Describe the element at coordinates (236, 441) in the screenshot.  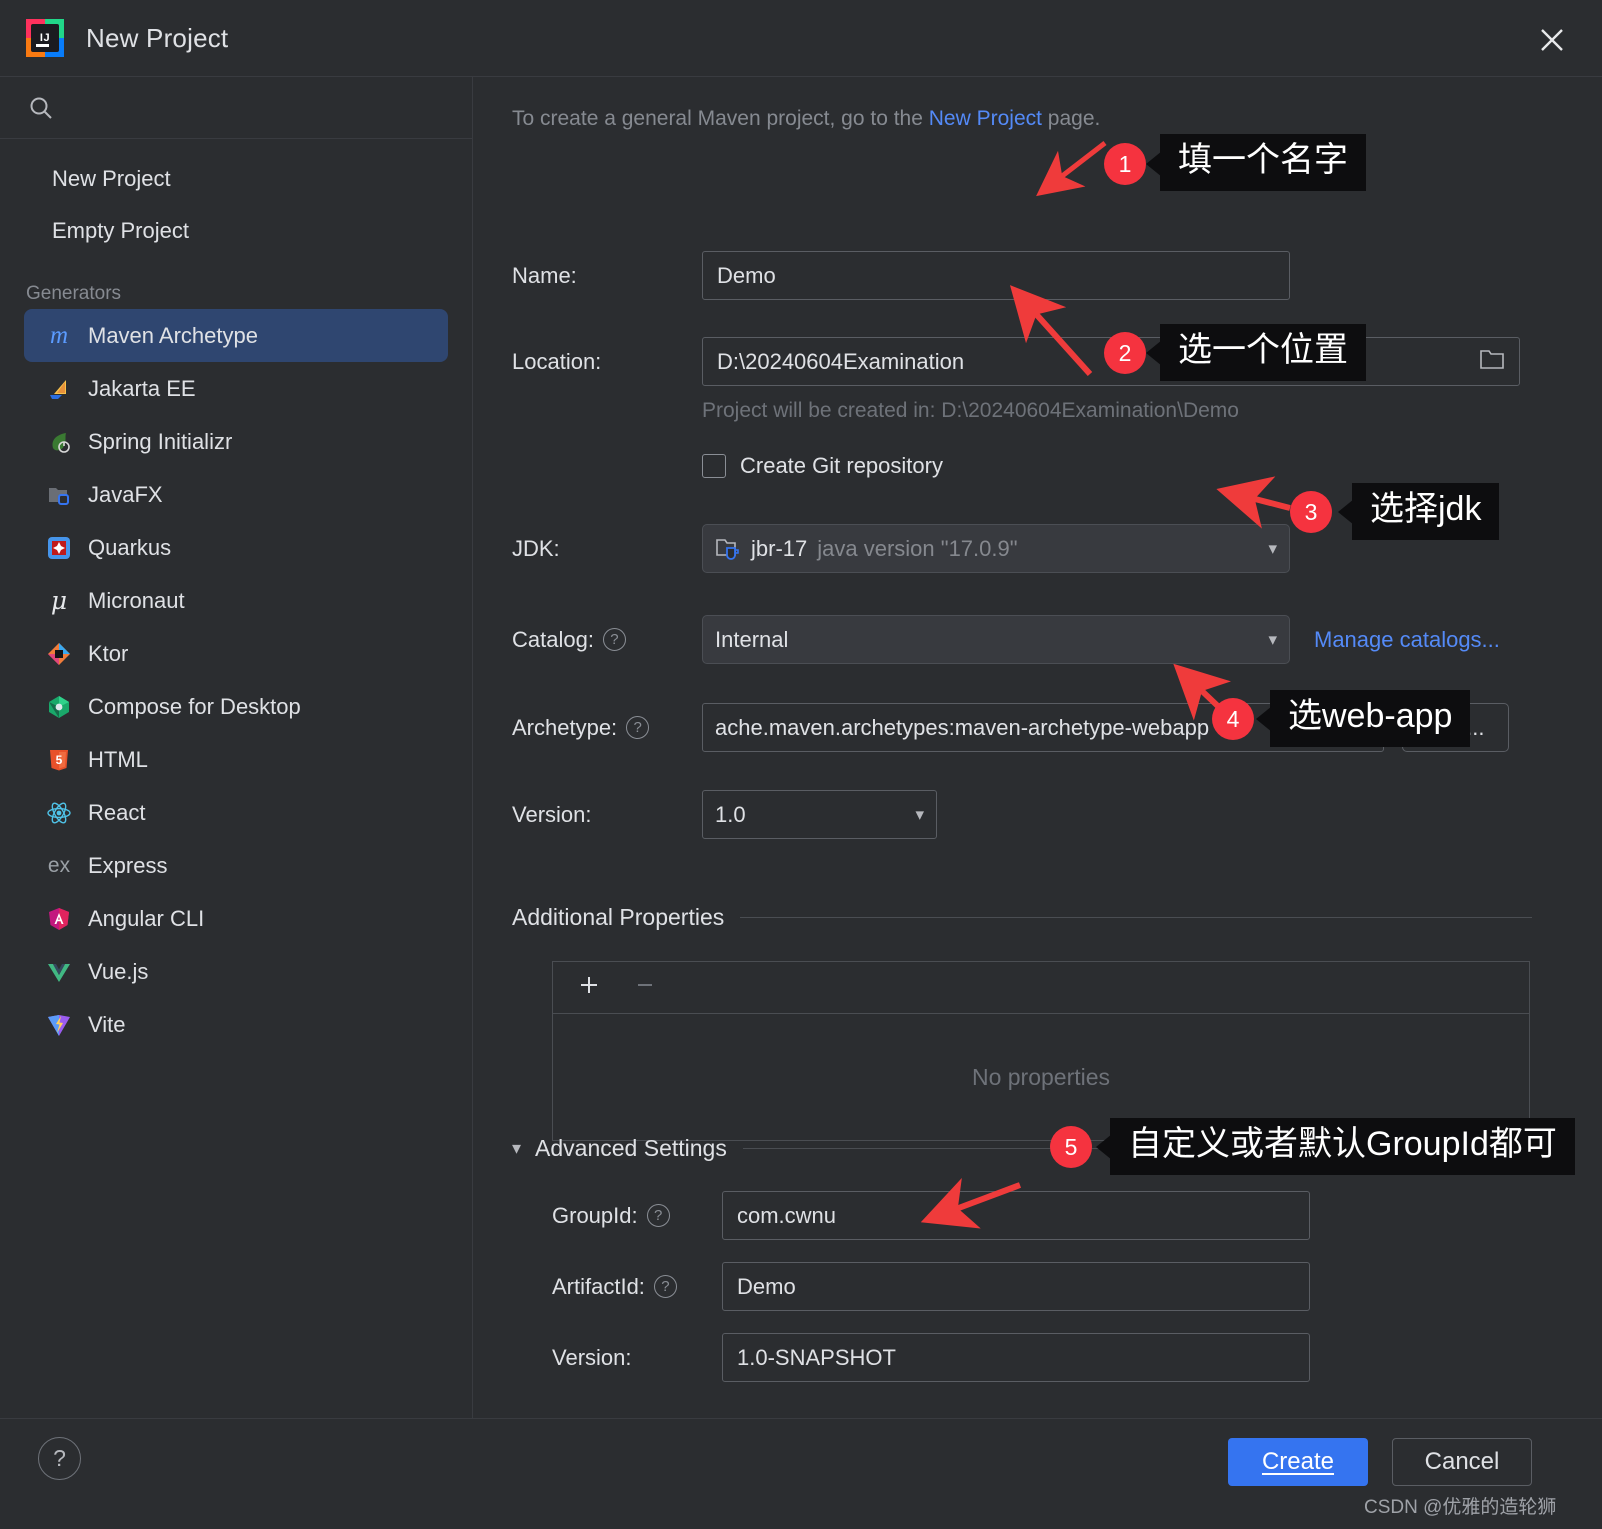
I see `sidebar-item-spring-initializr: Spring Initializr` at that location.